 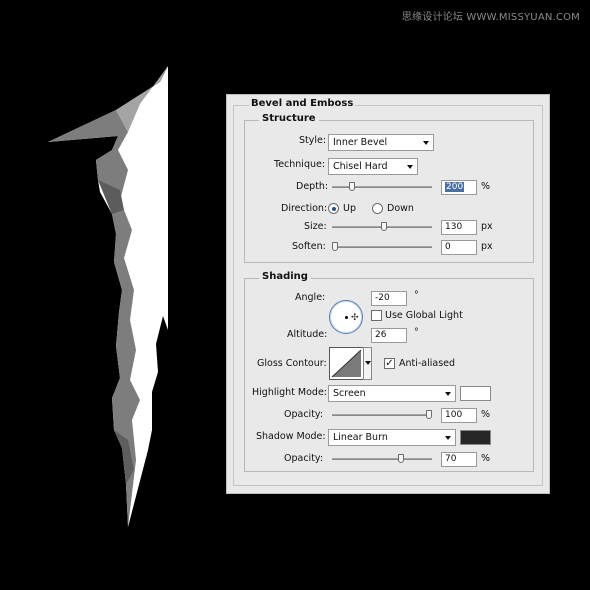 What do you see at coordinates (360, 142) in the screenshot?
I see `style-select-value: Inner Bevel` at bounding box center [360, 142].